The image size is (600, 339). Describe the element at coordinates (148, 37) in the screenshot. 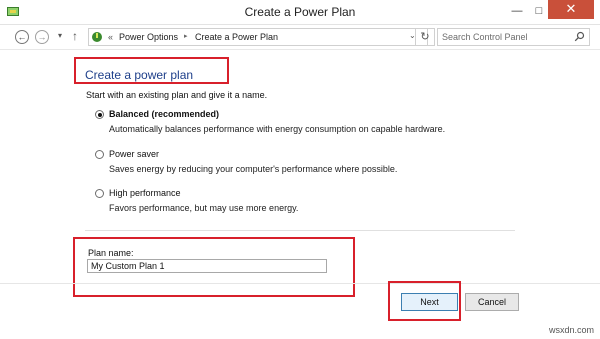

I see `breadcrumb-power-options: Power Options` at that location.